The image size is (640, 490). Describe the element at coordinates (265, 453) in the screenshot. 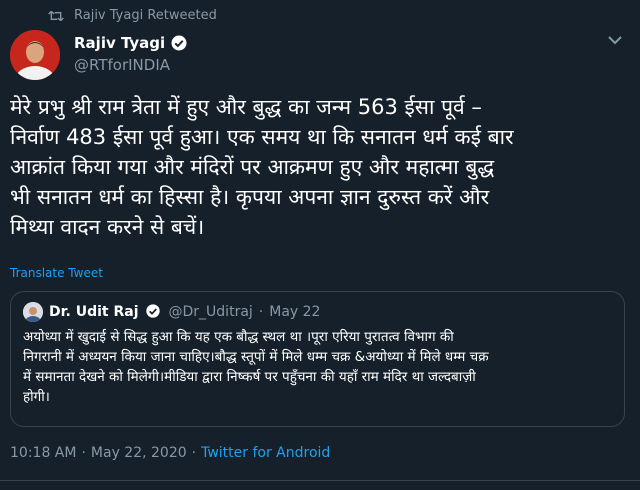

I see `tweet-source-link: Twitter for Android` at that location.